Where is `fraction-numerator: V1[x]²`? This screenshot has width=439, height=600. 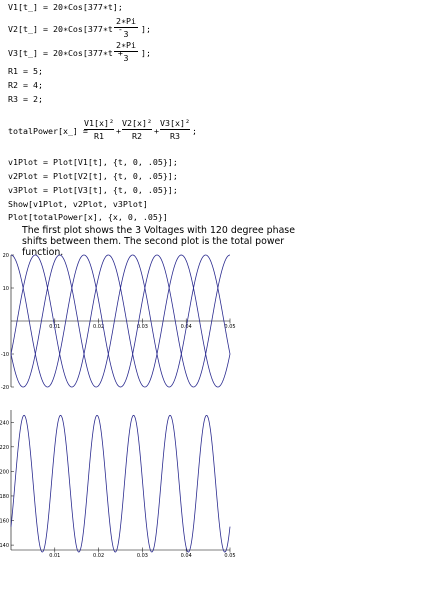
fraction-numerator: V1[x]² is located at coordinates (99, 123).